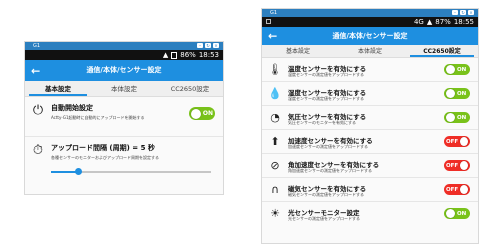 This screenshot has width=500, height=250. Describe the element at coordinates (131, 171) in the screenshot. I see `upload-interval-slider` at that location.